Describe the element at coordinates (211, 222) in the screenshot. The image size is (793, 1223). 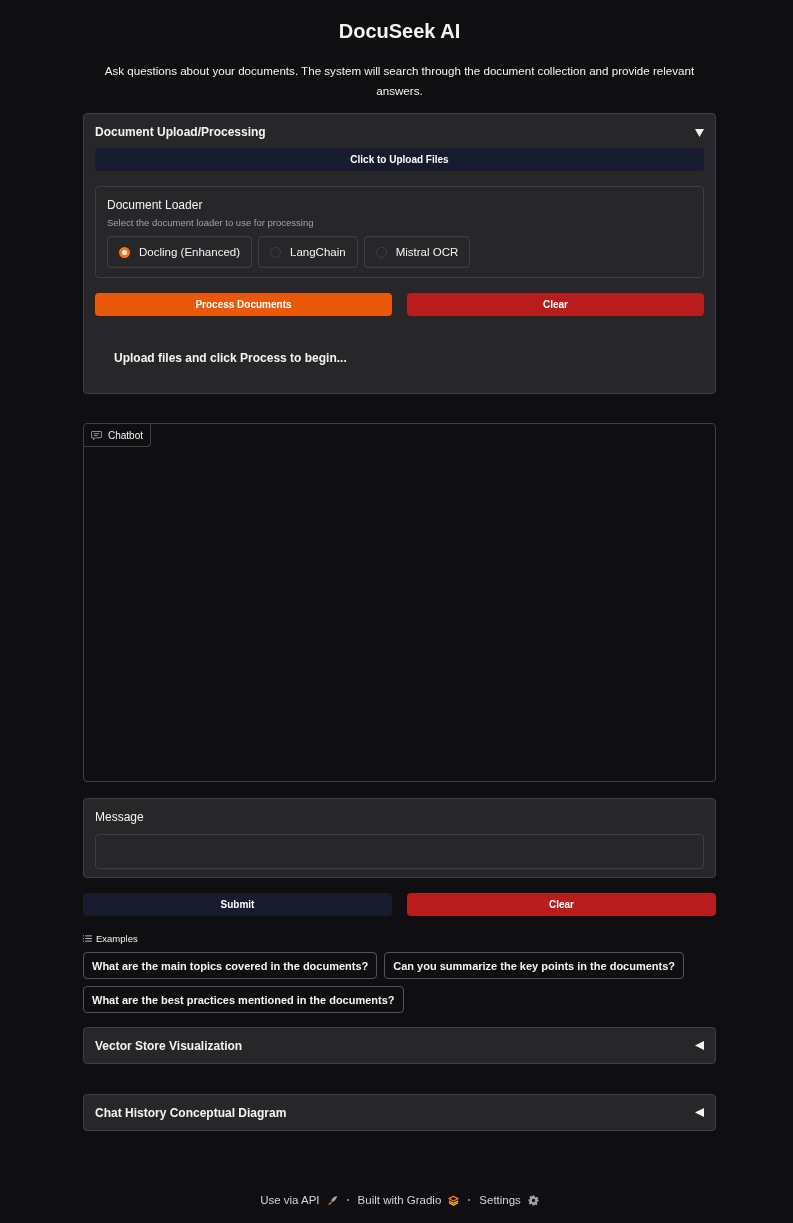
I see `loader-info: Select the document loader to use for processing` at that location.